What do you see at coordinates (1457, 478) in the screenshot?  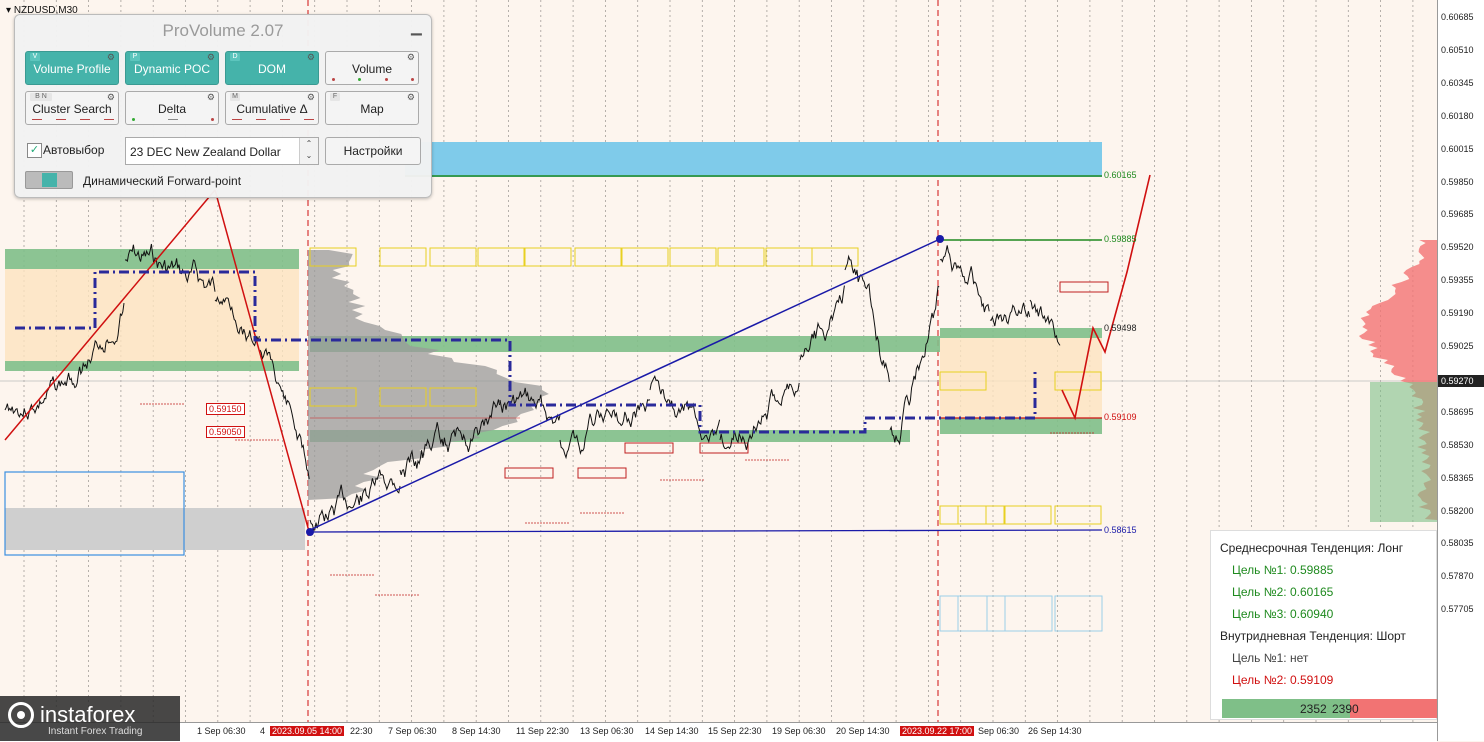 I see `price-tick: 0.58365` at bounding box center [1457, 478].